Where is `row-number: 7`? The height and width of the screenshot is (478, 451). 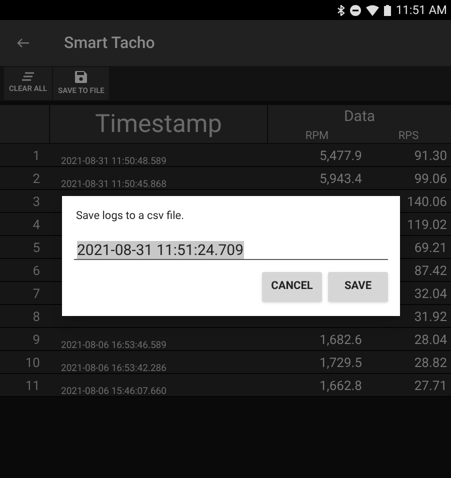
row-number: 7 is located at coordinates (36, 294).